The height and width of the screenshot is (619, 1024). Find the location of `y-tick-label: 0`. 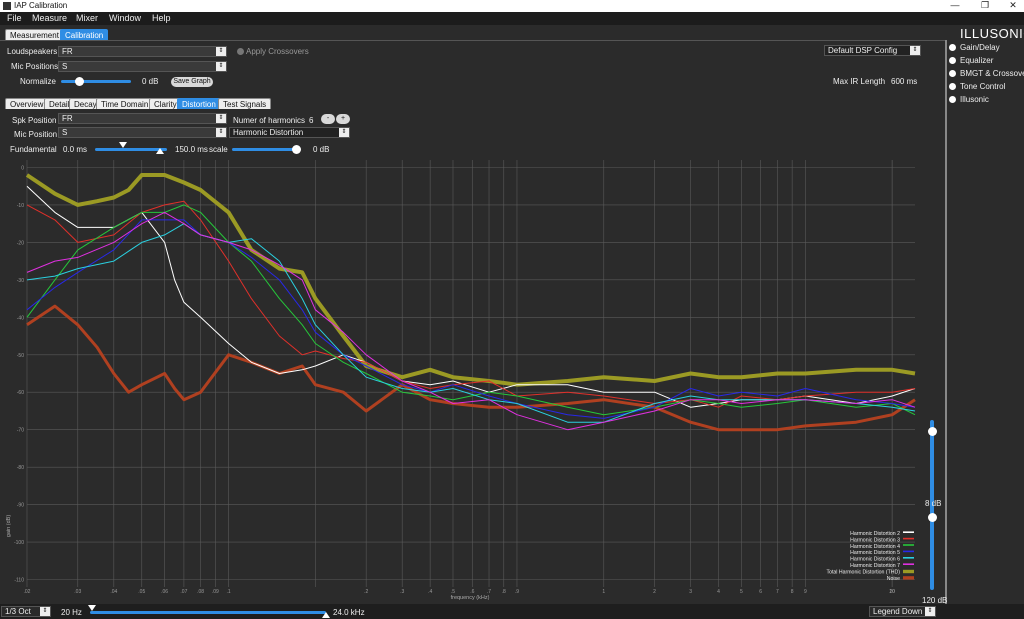

y-tick-label: 0 is located at coordinates (22, 168).